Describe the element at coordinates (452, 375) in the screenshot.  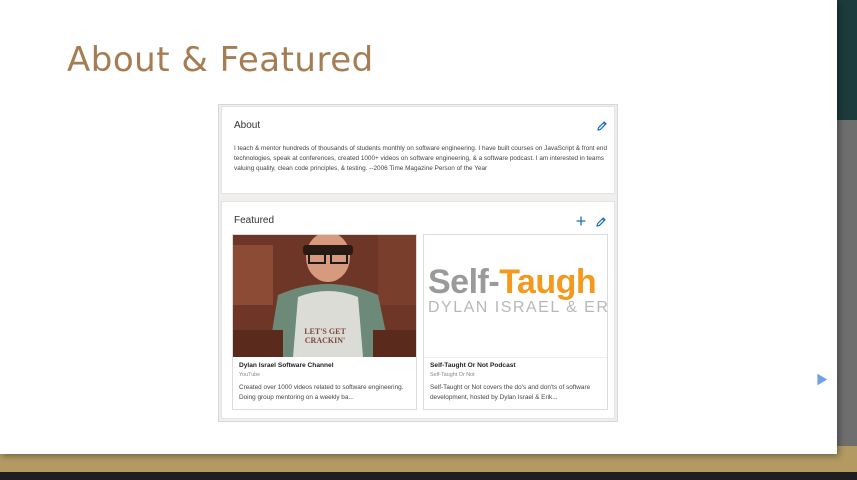
I see `featured-item-source: Self-Taught Or Not` at that location.